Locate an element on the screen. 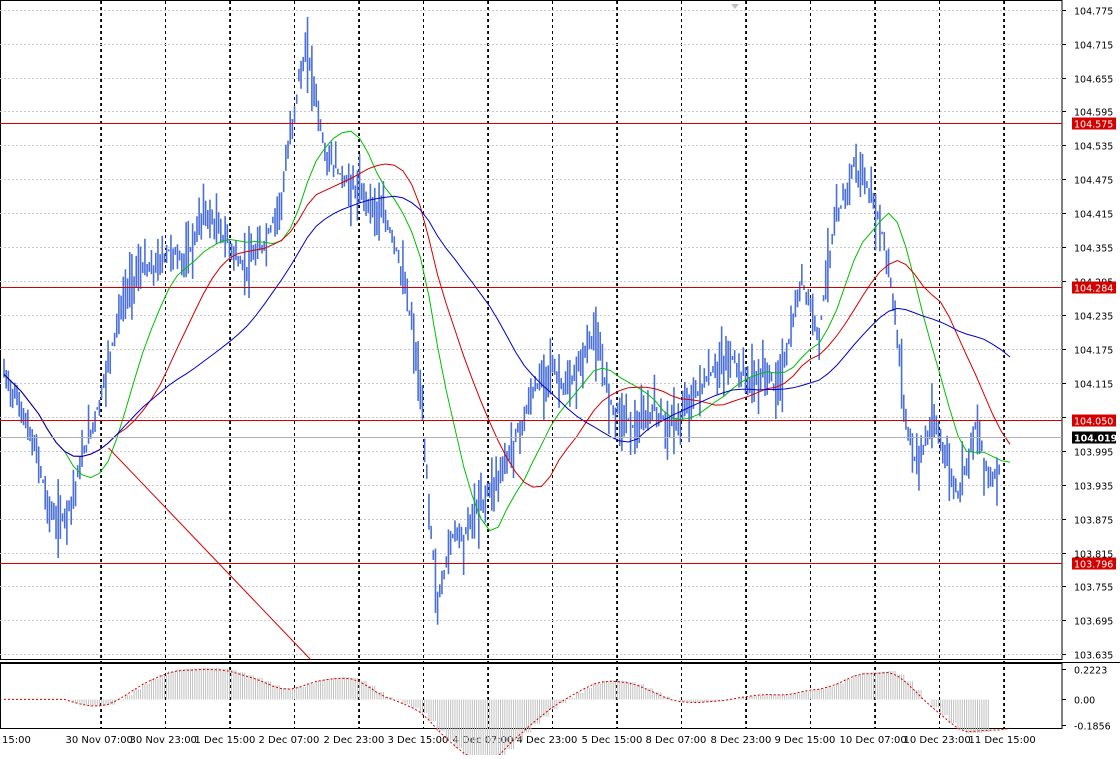 This screenshot has height=759, width=1120. y-tick-label: 103.935 is located at coordinates (1093, 487).